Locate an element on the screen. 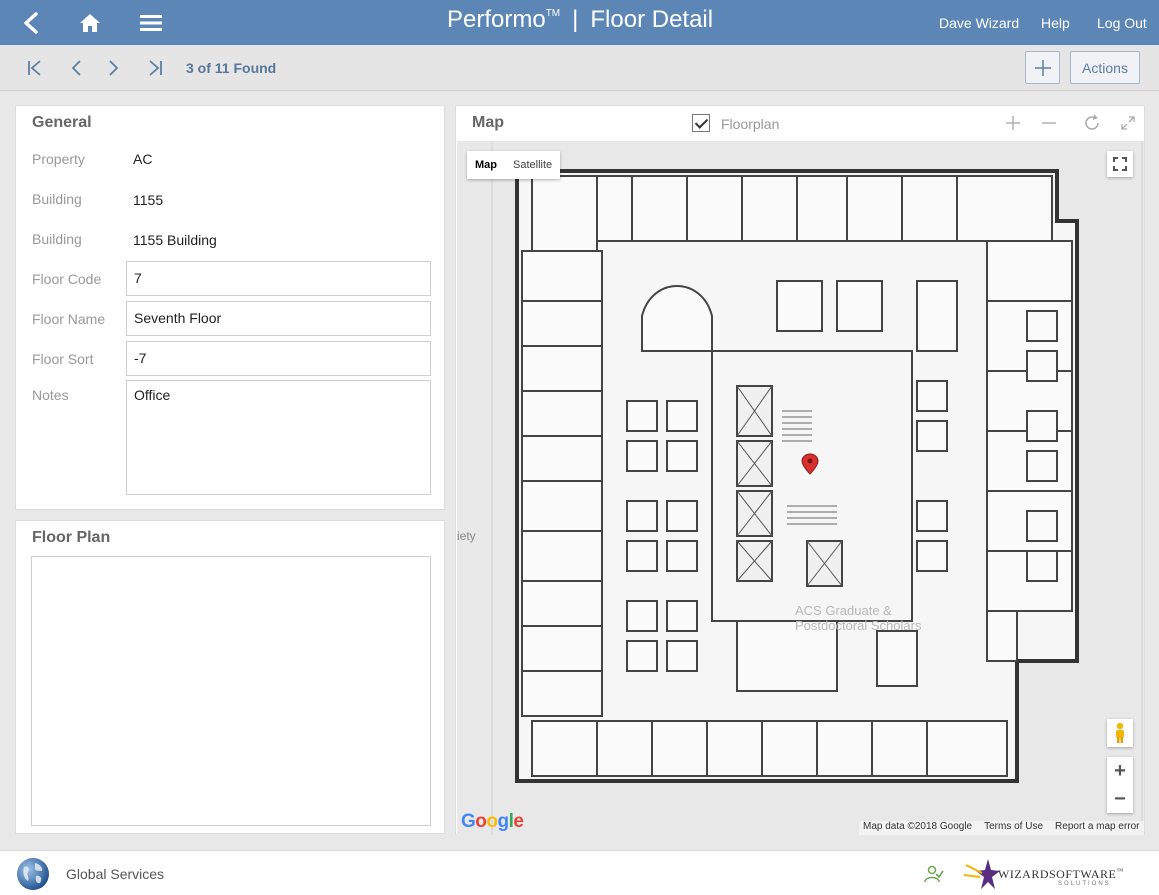  map-zoom-out-icon is located at coordinates (1049, 123).